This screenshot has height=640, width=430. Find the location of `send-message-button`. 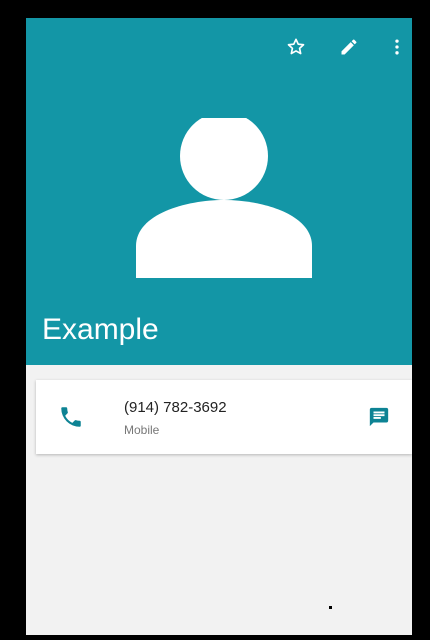

send-message-button is located at coordinates (379, 417).